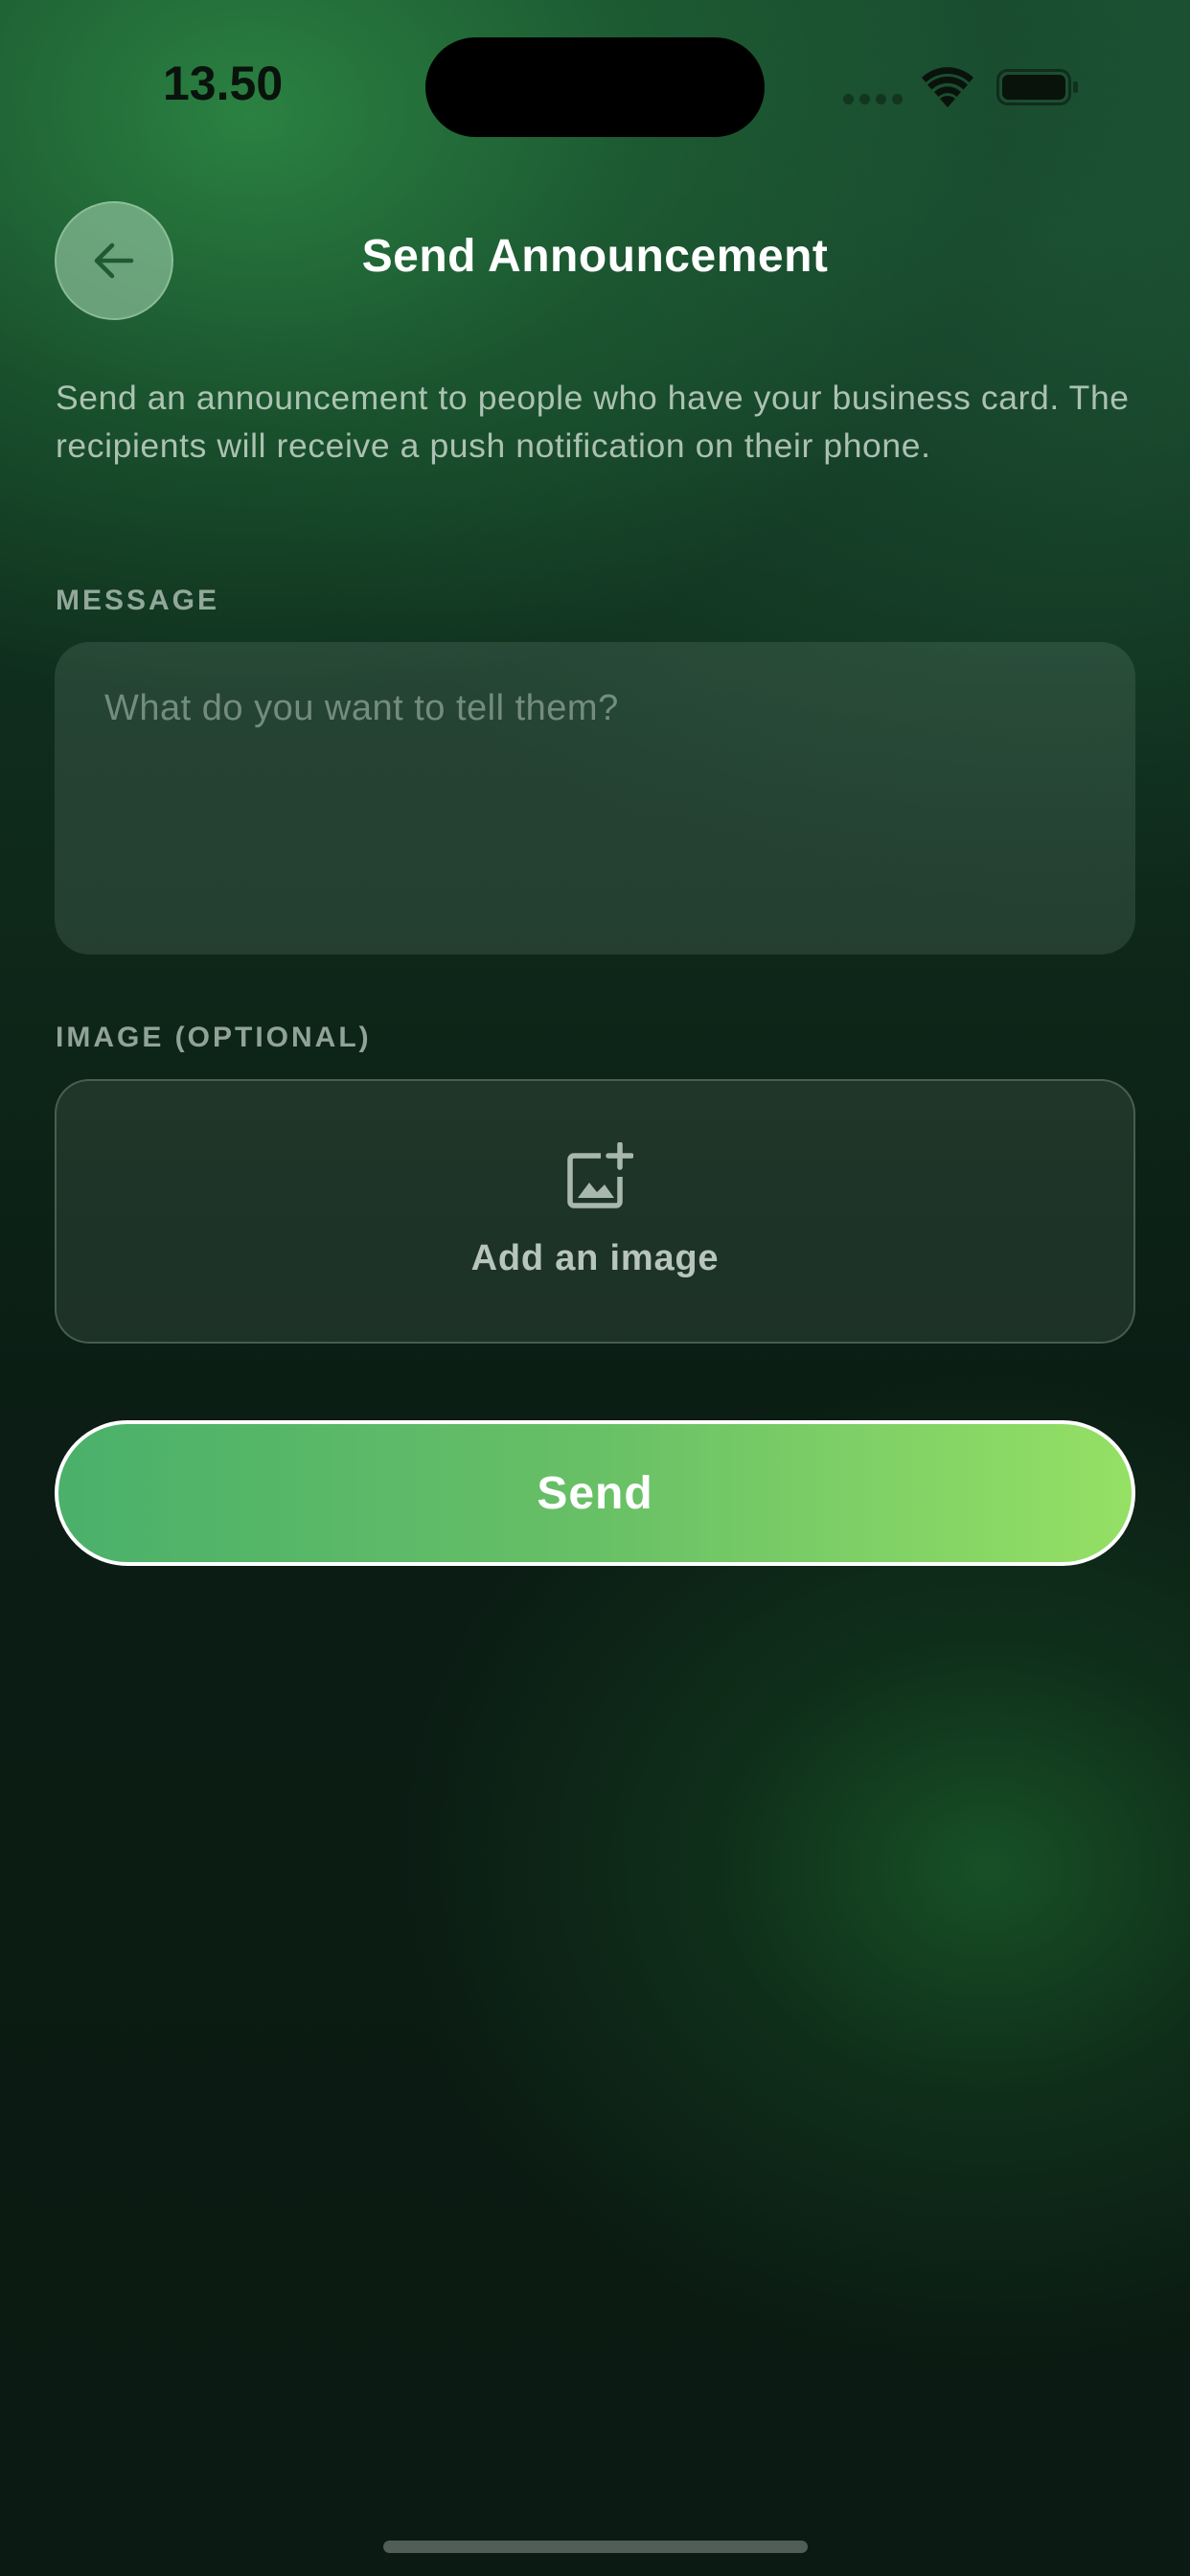  I want to click on battery-icon, so click(1038, 87).